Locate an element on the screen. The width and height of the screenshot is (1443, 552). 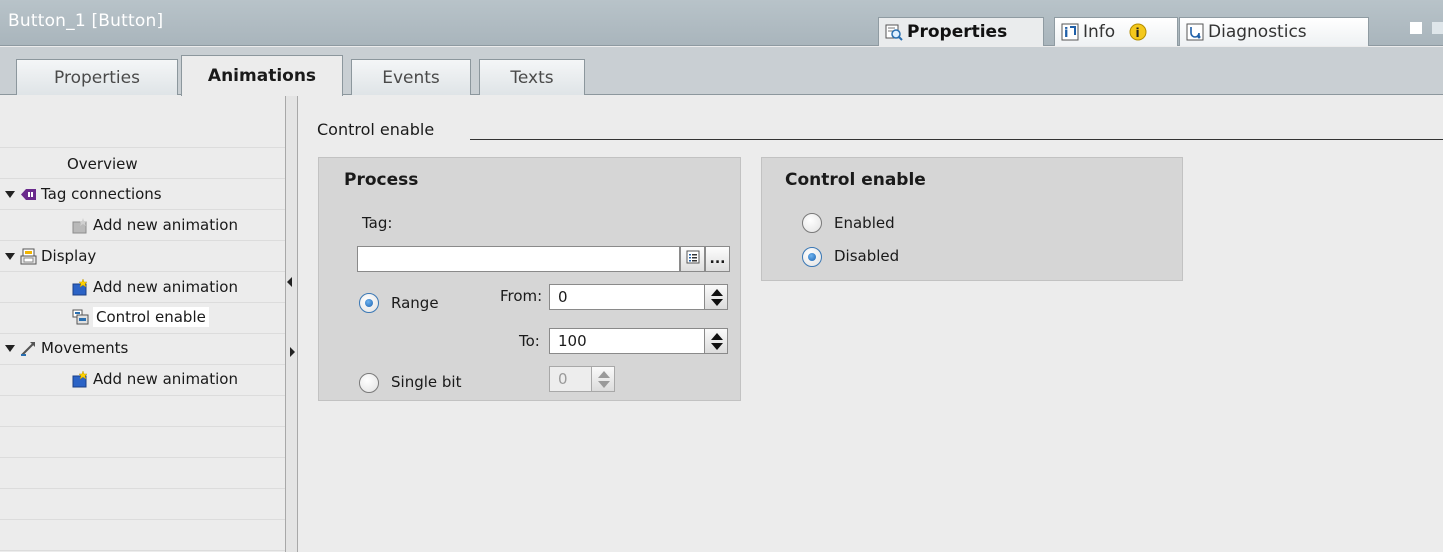
nav-overview: Overview is located at coordinates (102, 164).